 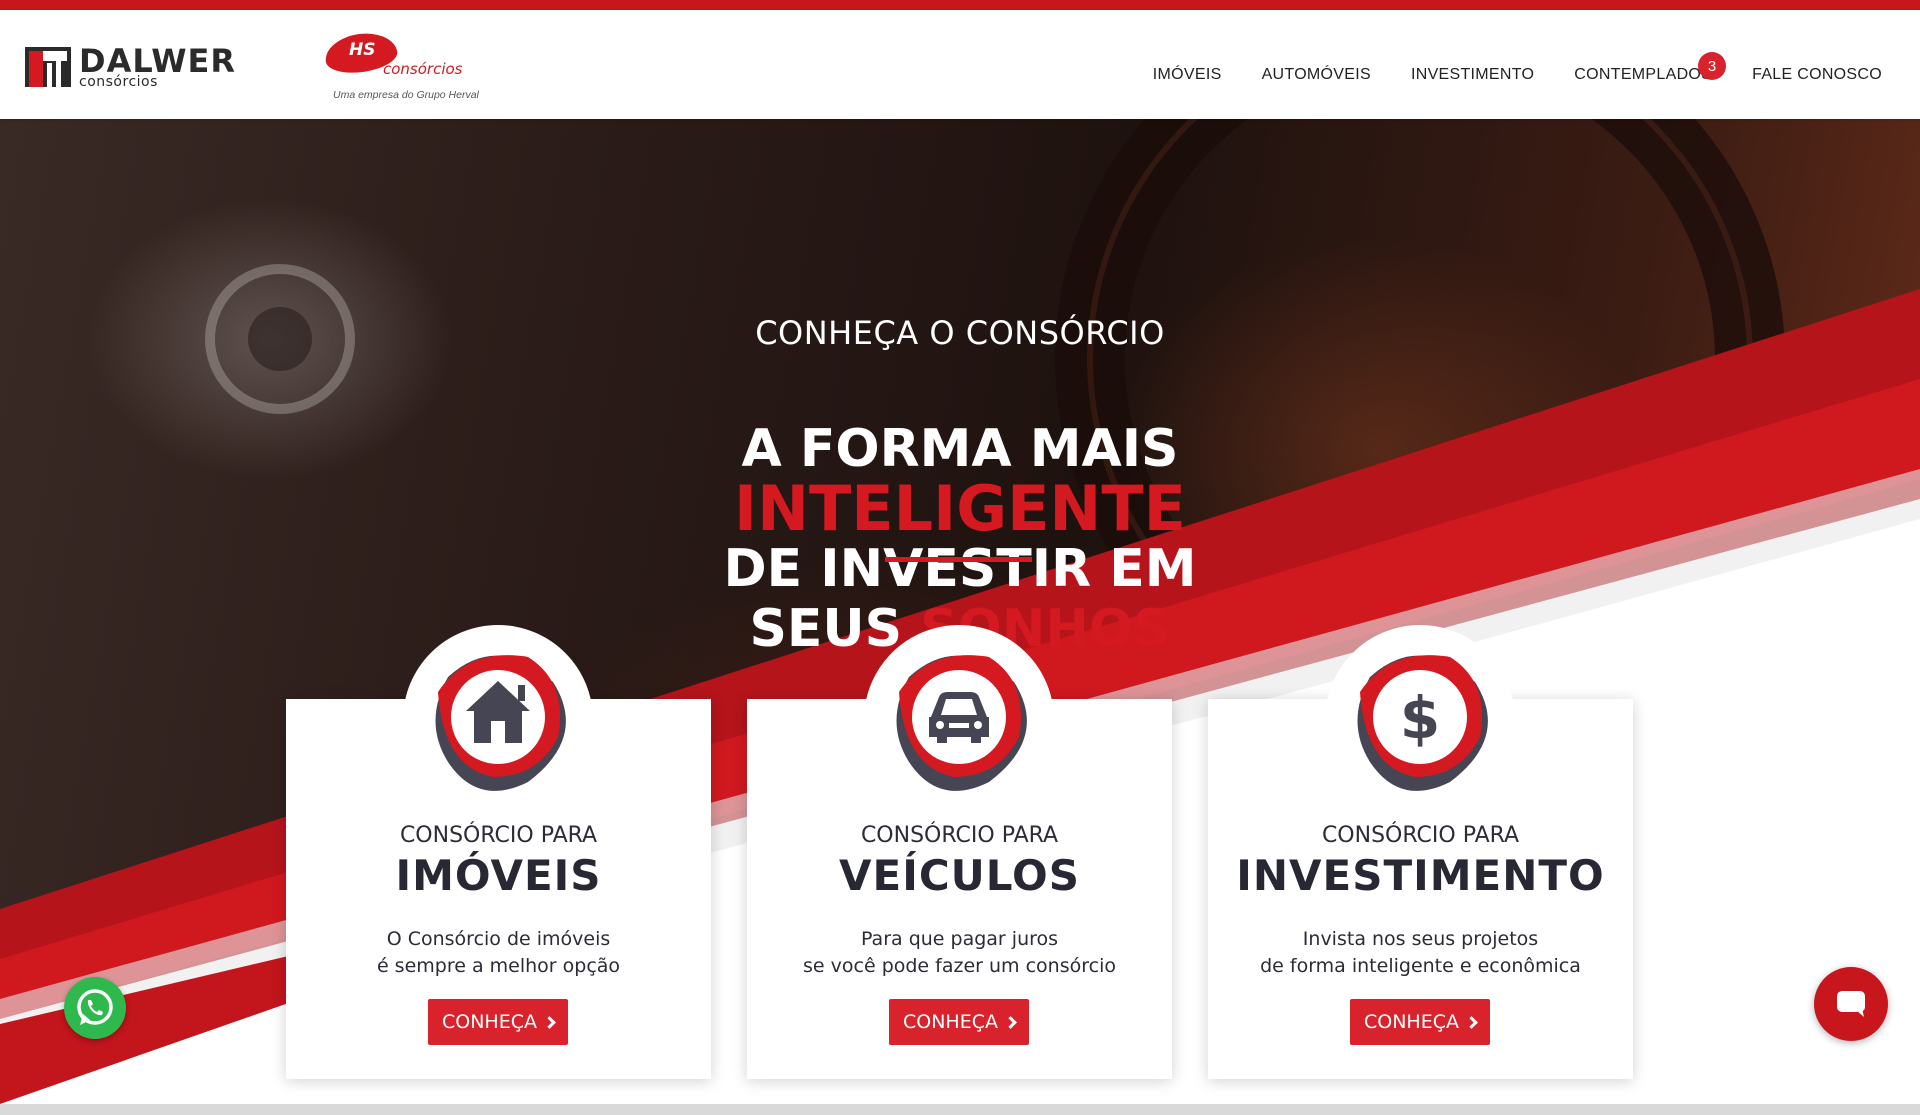 What do you see at coordinates (960, 1109) in the screenshot?
I see `bottom-strip` at bounding box center [960, 1109].